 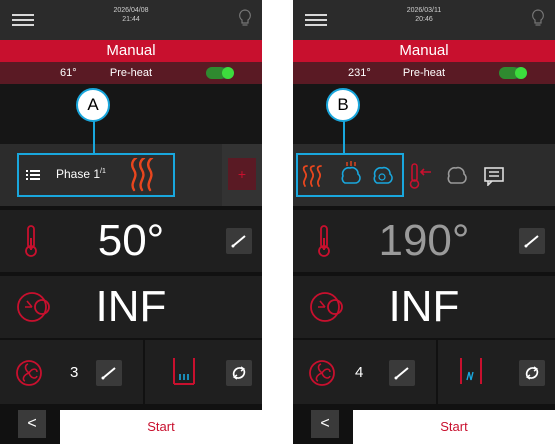 I want to click on datetime: 2026/03/11 20:46, so click(x=424, y=15).